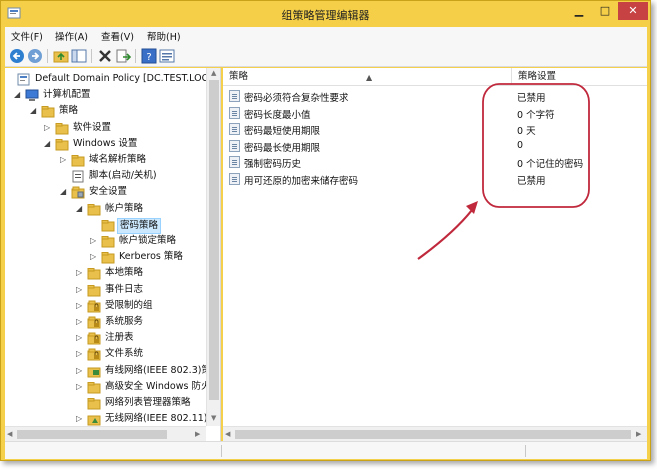 Image resolution: width=657 pixels, height=471 pixels. I want to click on policy-row: 用可还原的加密来储存密码 已禁用, so click(435, 179).